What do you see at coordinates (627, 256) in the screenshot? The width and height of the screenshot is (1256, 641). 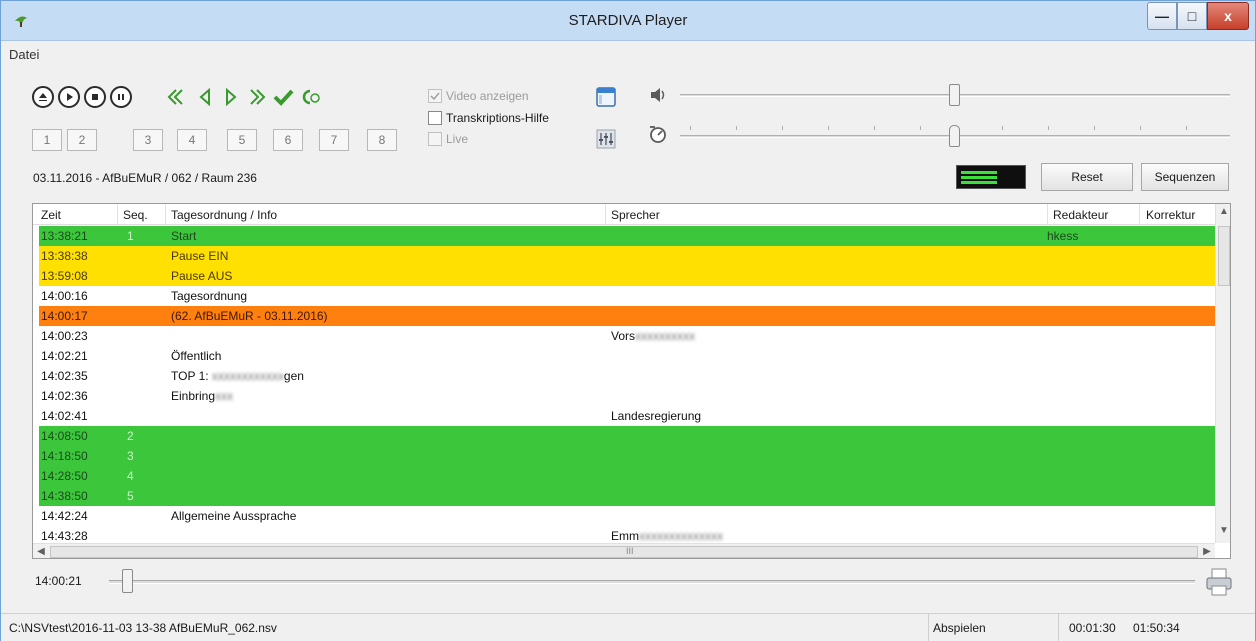 I see `table-row: 13:38:38 Pause EIN` at bounding box center [627, 256].